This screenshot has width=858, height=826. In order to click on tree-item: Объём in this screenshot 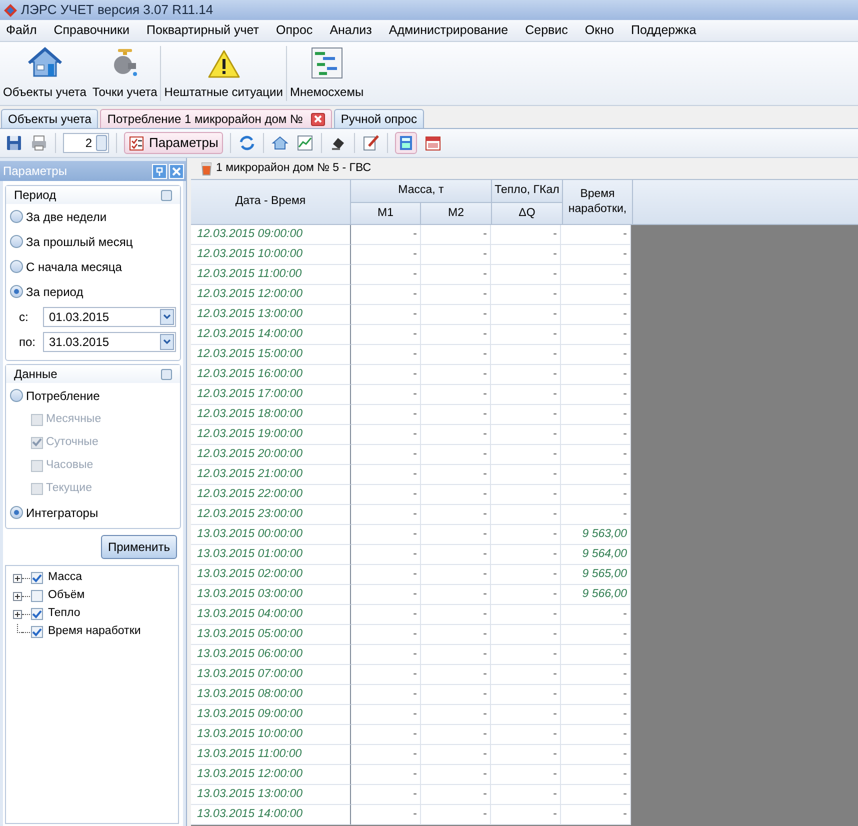, I will do `click(66, 596)`.